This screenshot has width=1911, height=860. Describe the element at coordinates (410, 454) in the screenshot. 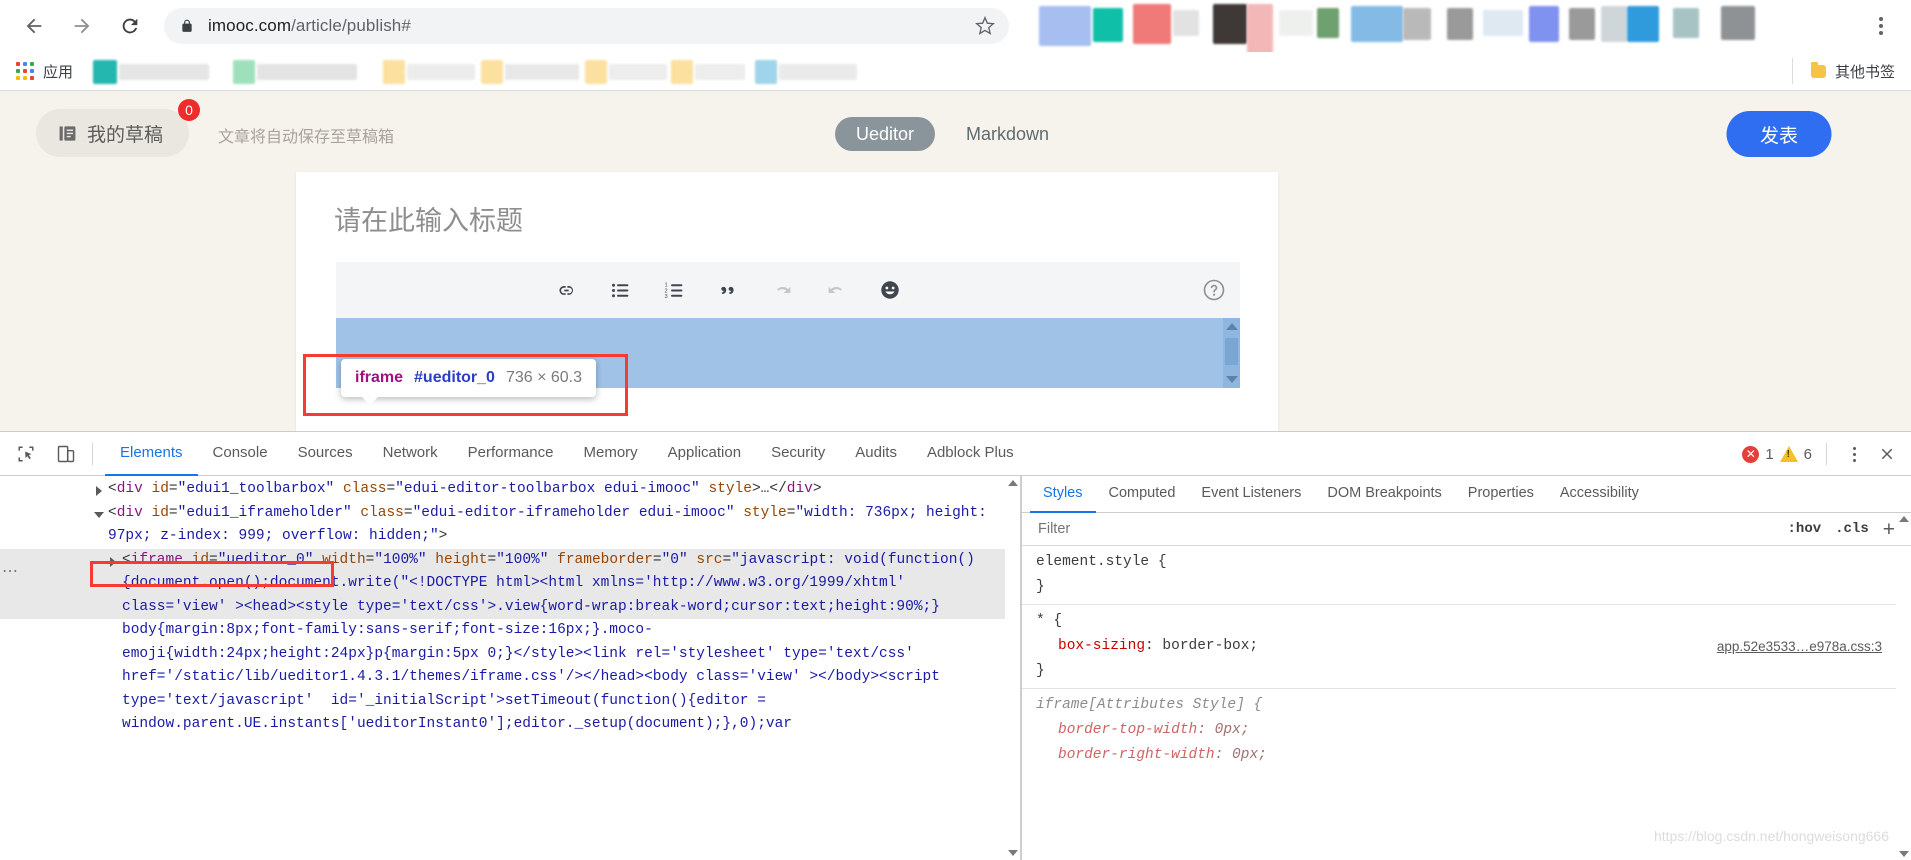

I see `devtools-tab-network: Network` at that location.